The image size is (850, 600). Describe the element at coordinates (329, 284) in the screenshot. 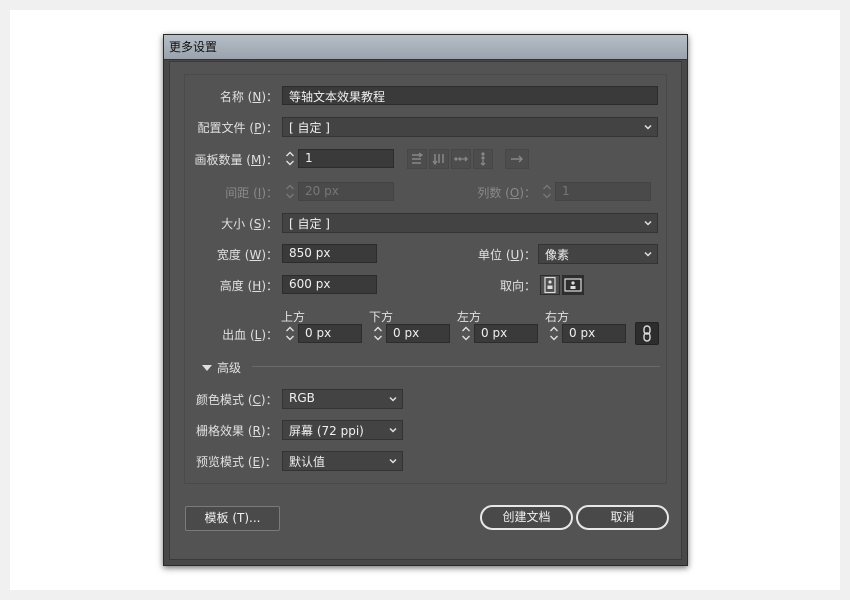

I see `height-input: 600 px` at that location.